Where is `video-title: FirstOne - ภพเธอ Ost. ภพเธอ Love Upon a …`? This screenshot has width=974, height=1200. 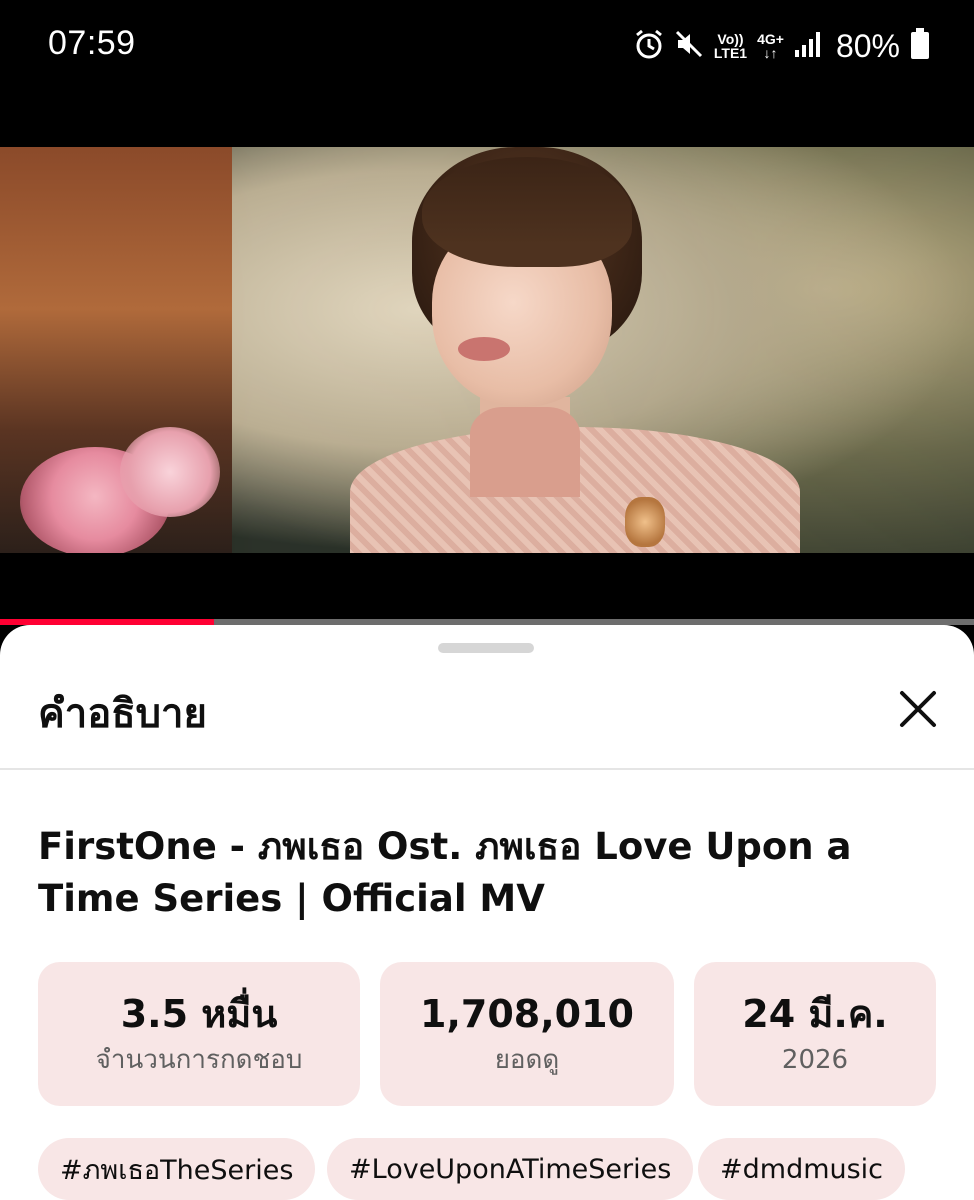
video-title: FirstOne - ภพเธอ Ost. ภพเธอ Love Upon a … is located at coordinates (445, 872).